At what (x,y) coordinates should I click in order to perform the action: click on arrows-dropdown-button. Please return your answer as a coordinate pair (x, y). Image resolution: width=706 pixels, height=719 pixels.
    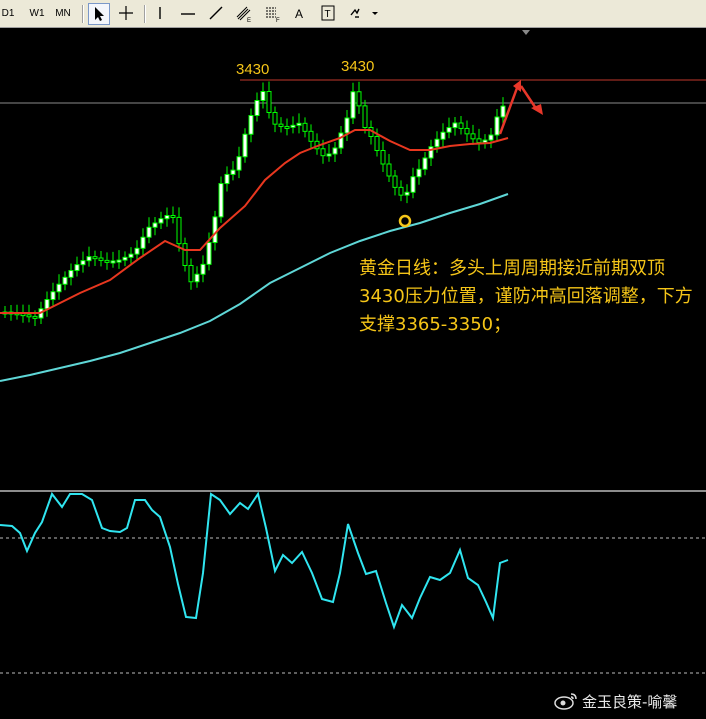
    Looking at the image, I should click on (363, 14).